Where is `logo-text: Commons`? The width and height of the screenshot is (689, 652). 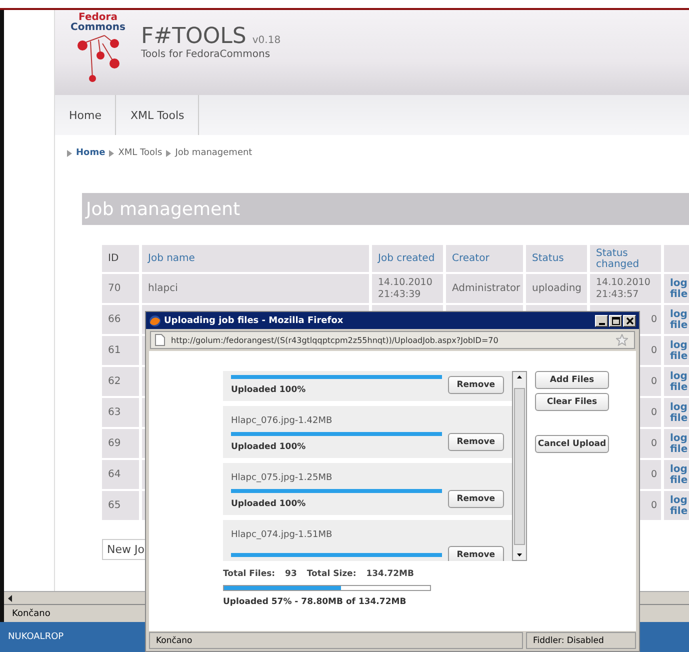
logo-text: Commons is located at coordinates (98, 28).